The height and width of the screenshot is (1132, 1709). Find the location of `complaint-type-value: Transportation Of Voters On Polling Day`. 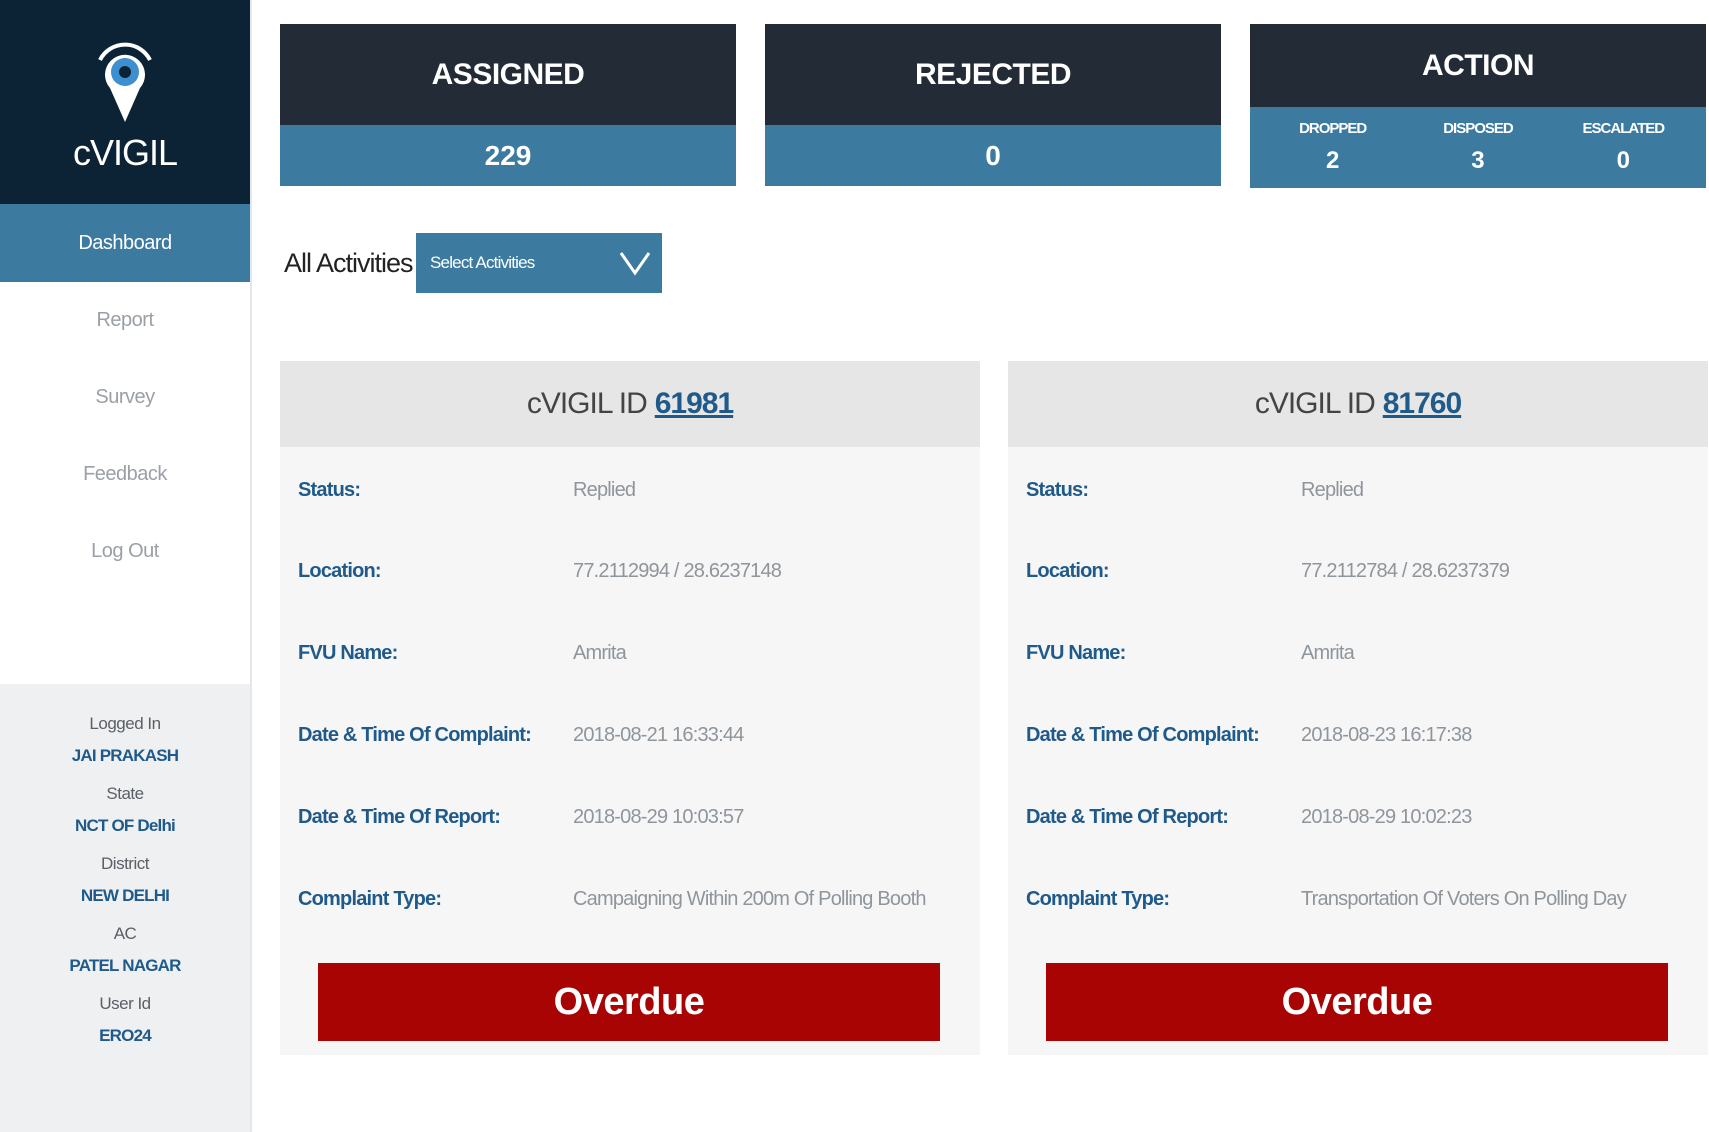

complaint-type-value: Transportation Of Voters On Polling Day is located at coordinates (1464, 898).